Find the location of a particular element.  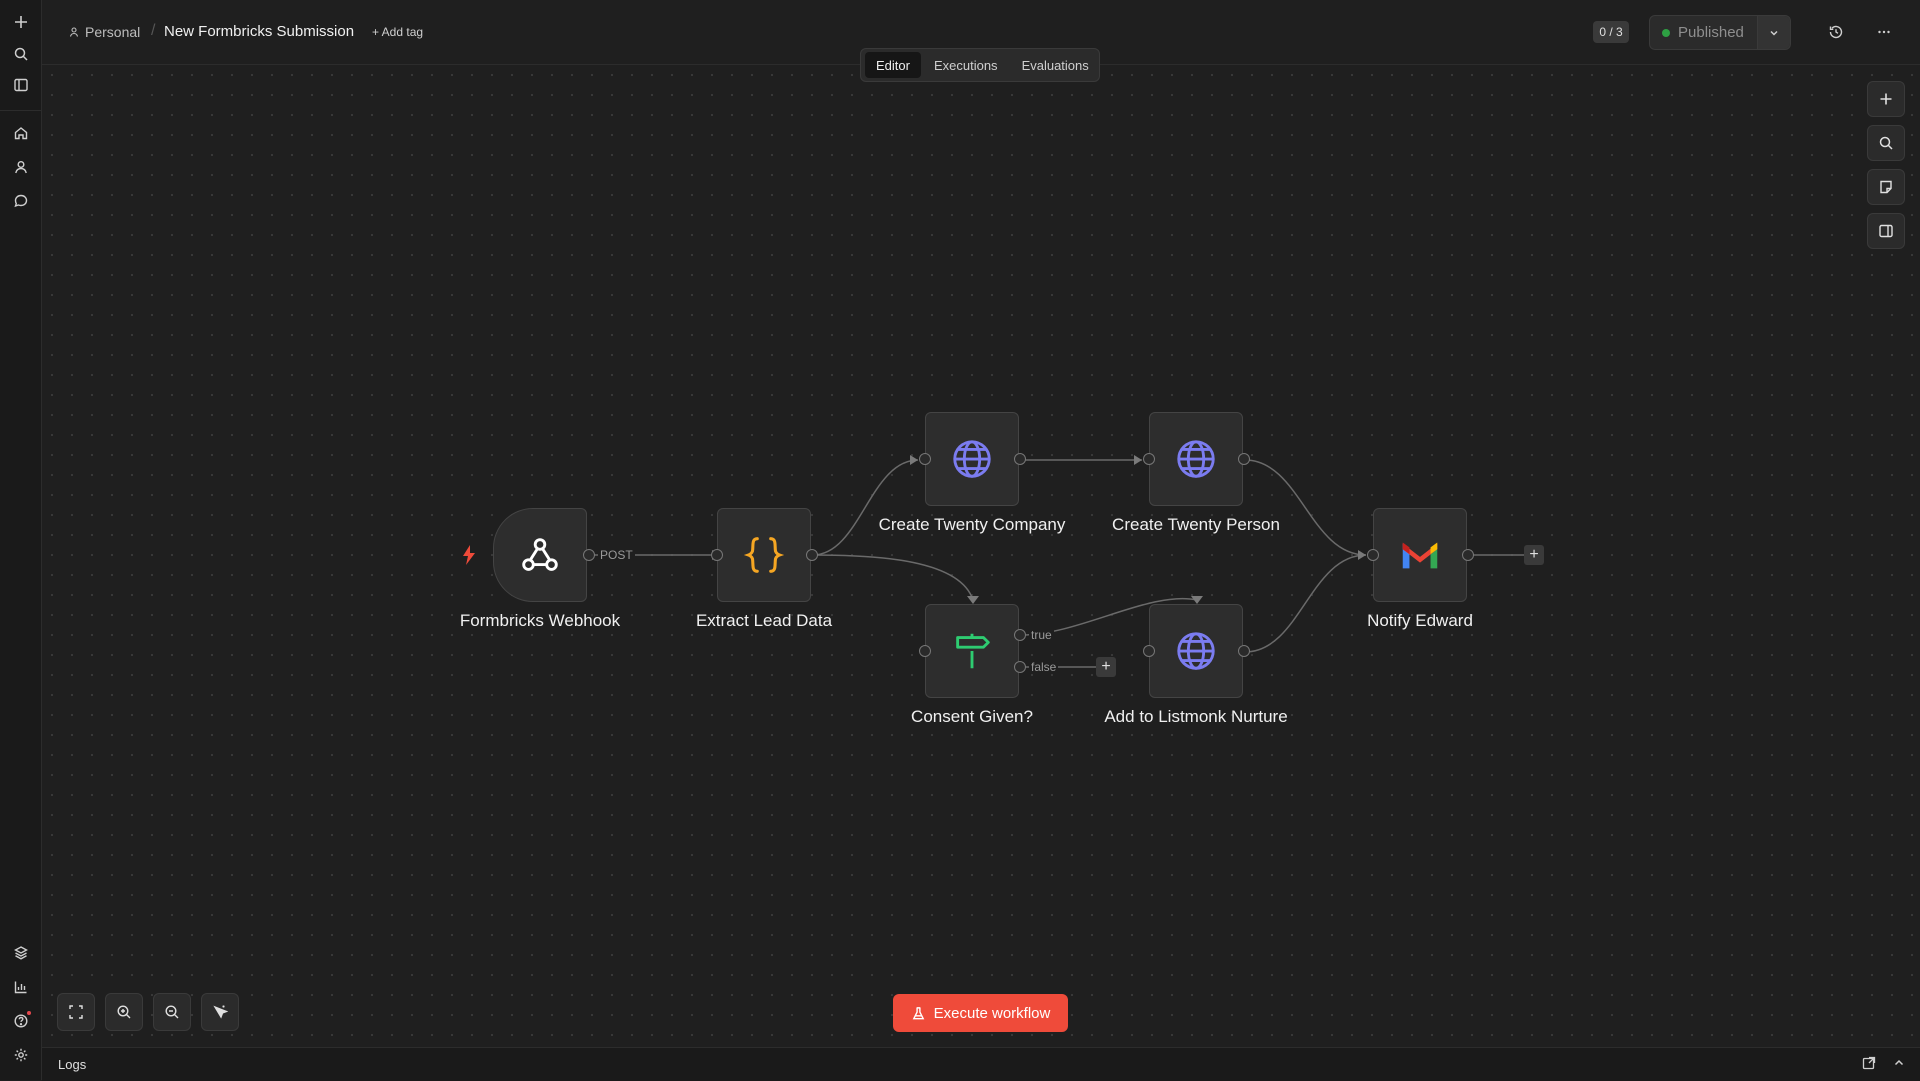

gmail-icon is located at coordinates (1420, 555).